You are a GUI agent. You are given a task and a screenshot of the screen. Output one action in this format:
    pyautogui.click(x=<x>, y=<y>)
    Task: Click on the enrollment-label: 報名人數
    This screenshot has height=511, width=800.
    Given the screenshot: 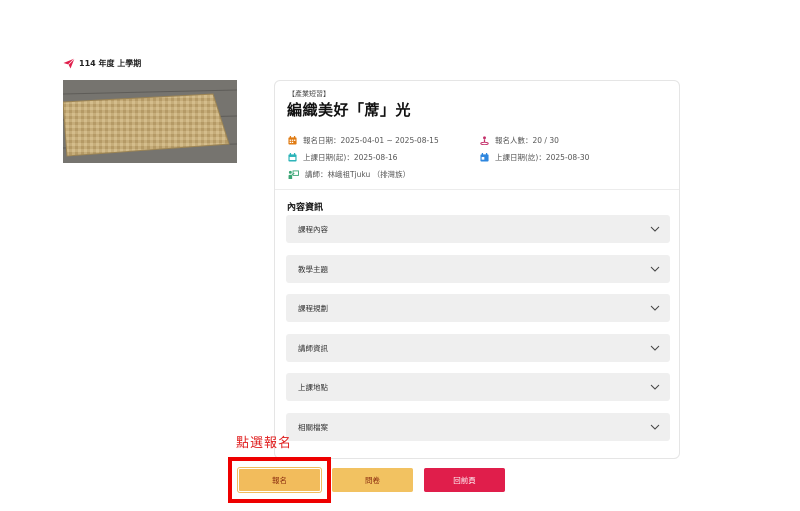 What is the action you would take?
    pyautogui.click(x=514, y=140)
    